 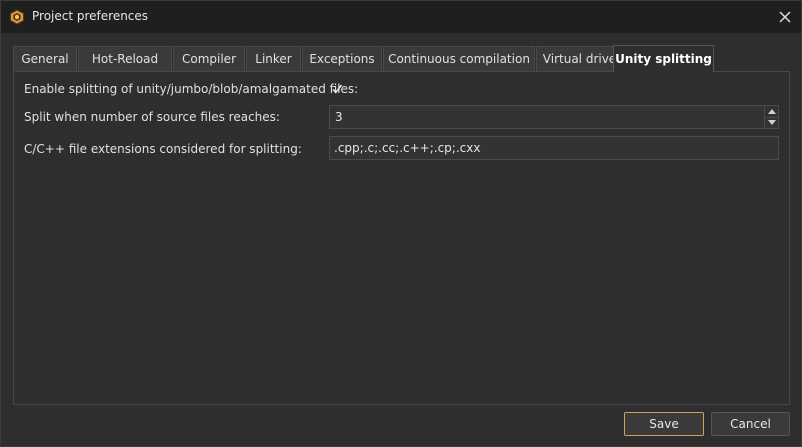 What do you see at coordinates (45, 58) in the screenshot?
I see `tab-general: General` at bounding box center [45, 58].